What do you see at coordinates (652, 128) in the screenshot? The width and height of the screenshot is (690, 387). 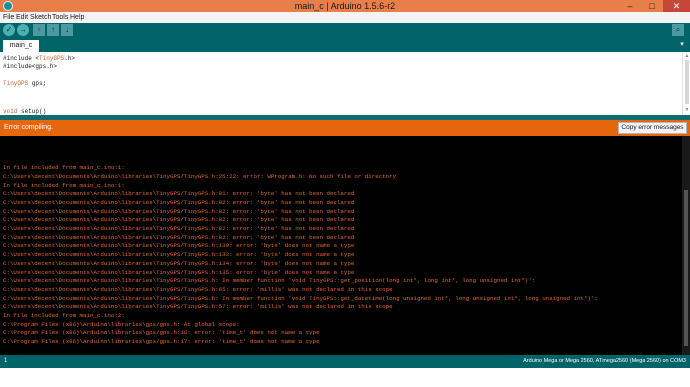 I see `copy-error-messages-button: Copy error messages` at bounding box center [652, 128].